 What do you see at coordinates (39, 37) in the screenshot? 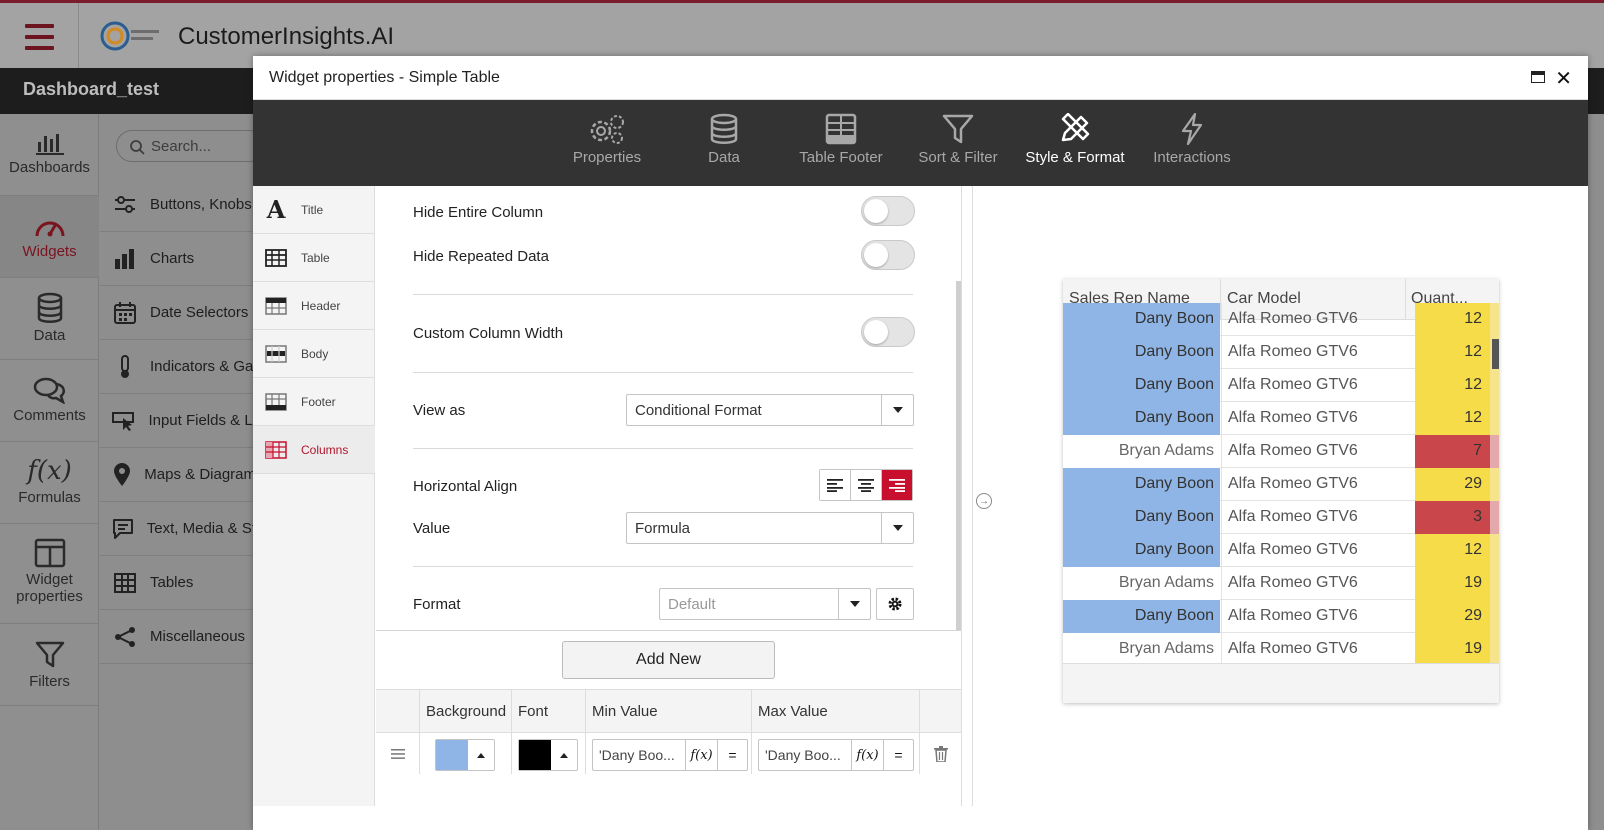
I see `hamburger-menu-icon` at bounding box center [39, 37].